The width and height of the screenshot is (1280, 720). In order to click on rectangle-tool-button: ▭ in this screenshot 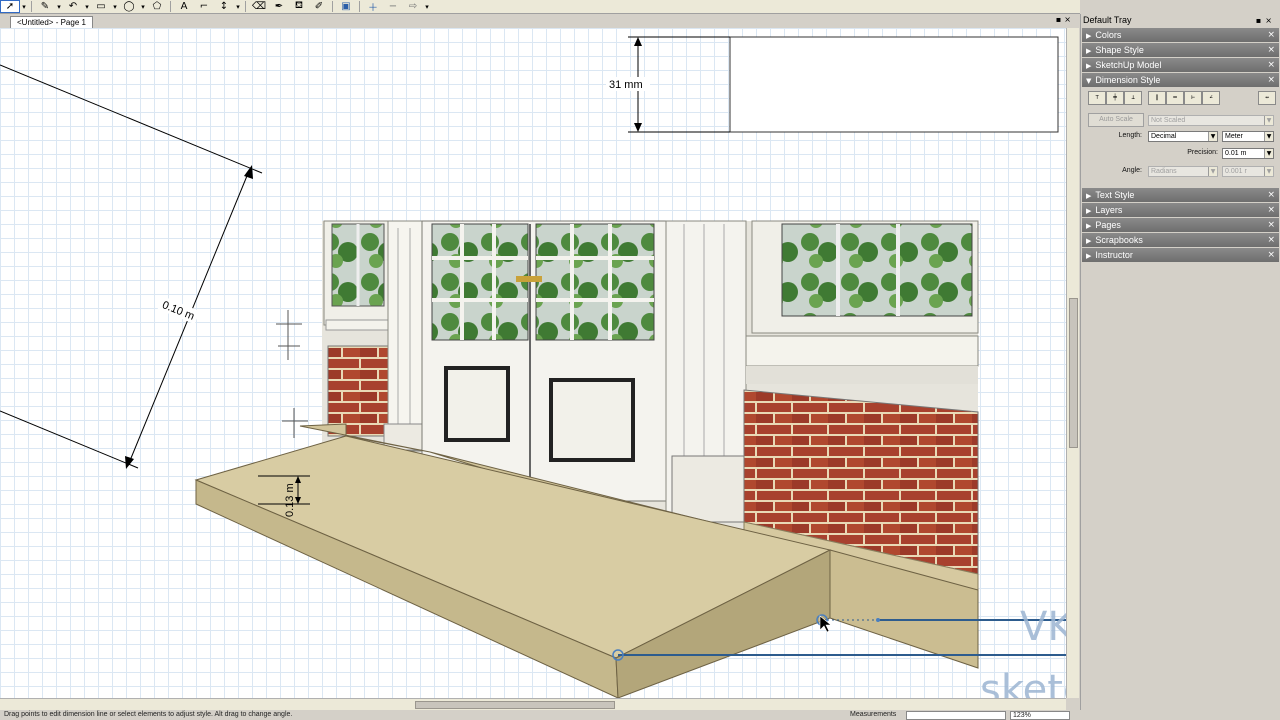, I will do `click(101, 6)`.